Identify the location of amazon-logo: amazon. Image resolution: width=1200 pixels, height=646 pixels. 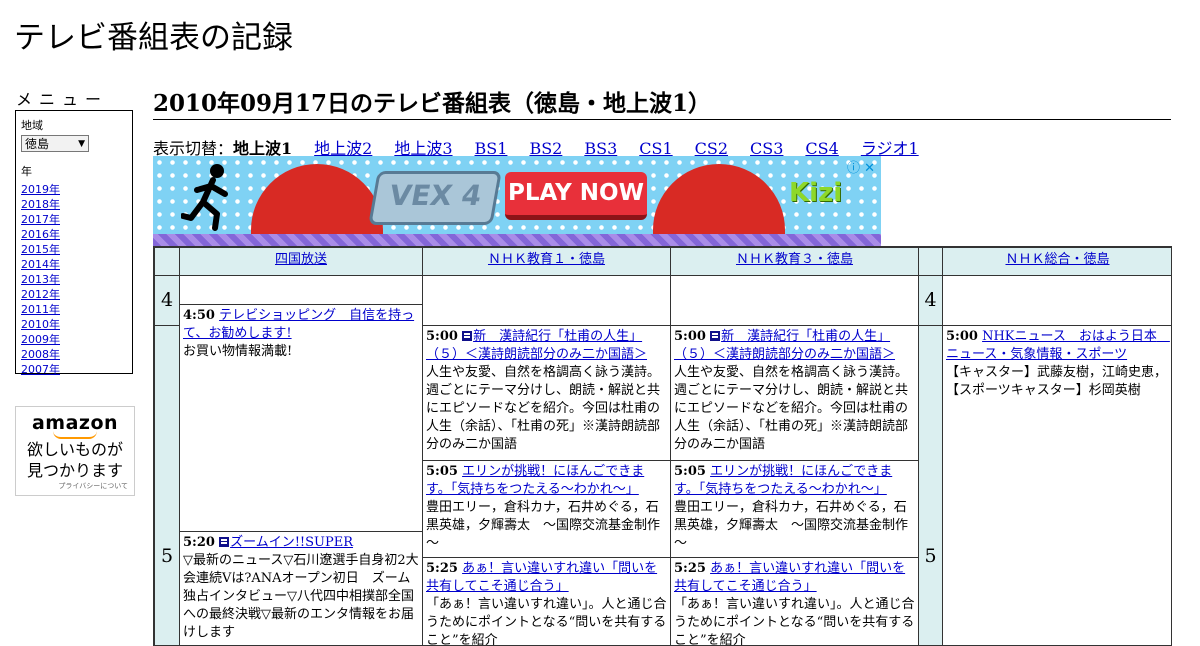
(75, 423).